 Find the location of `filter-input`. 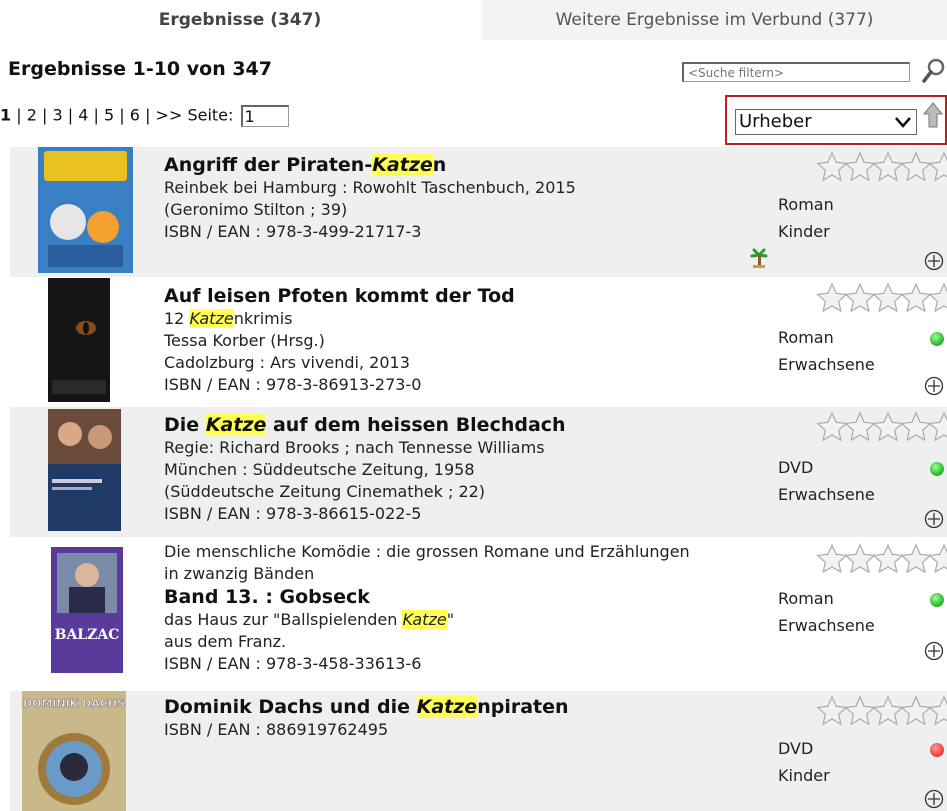

filter-input is located at coordinates (796, 72).